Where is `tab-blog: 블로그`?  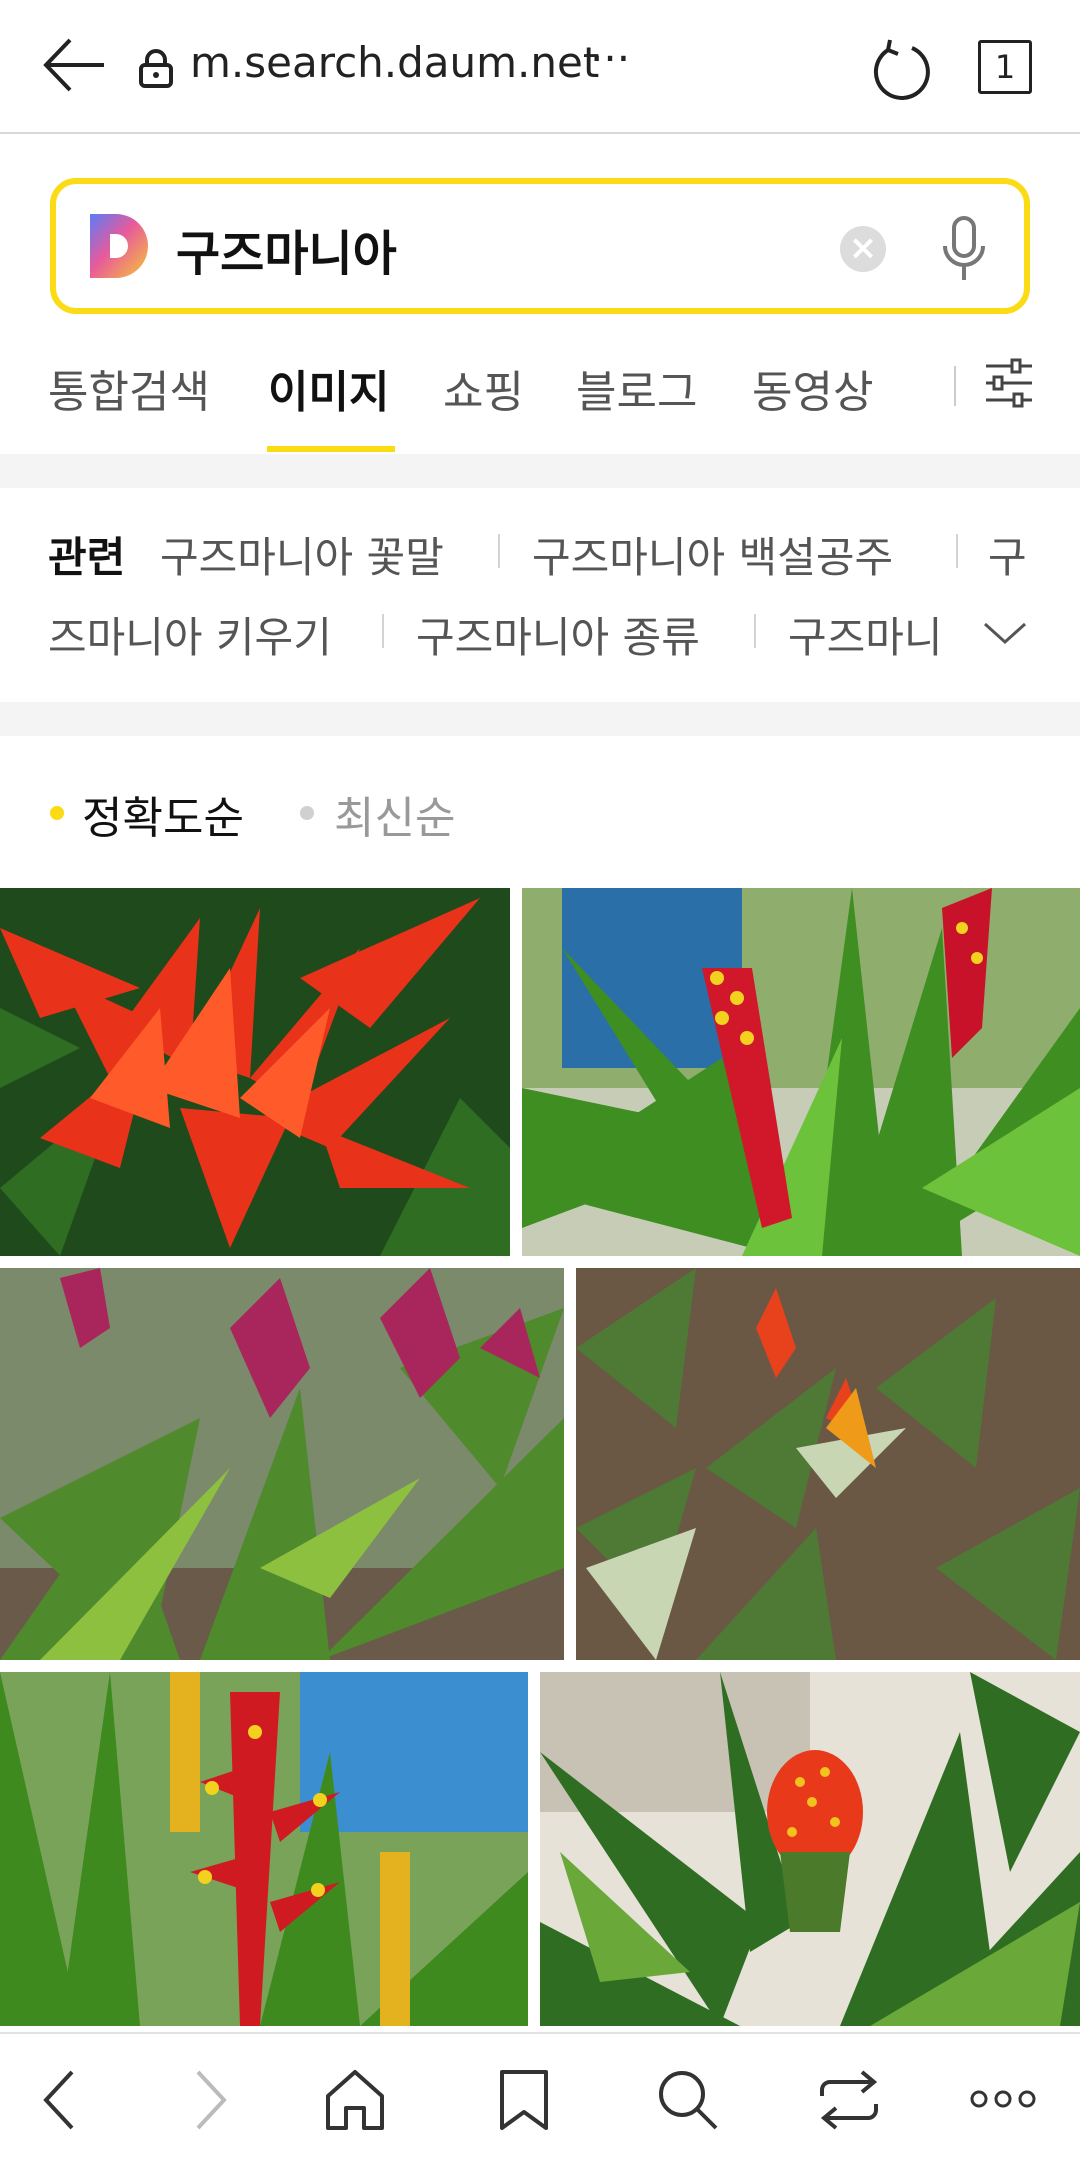
tab-blog: 블로그 is located at coordinates (636, 388).